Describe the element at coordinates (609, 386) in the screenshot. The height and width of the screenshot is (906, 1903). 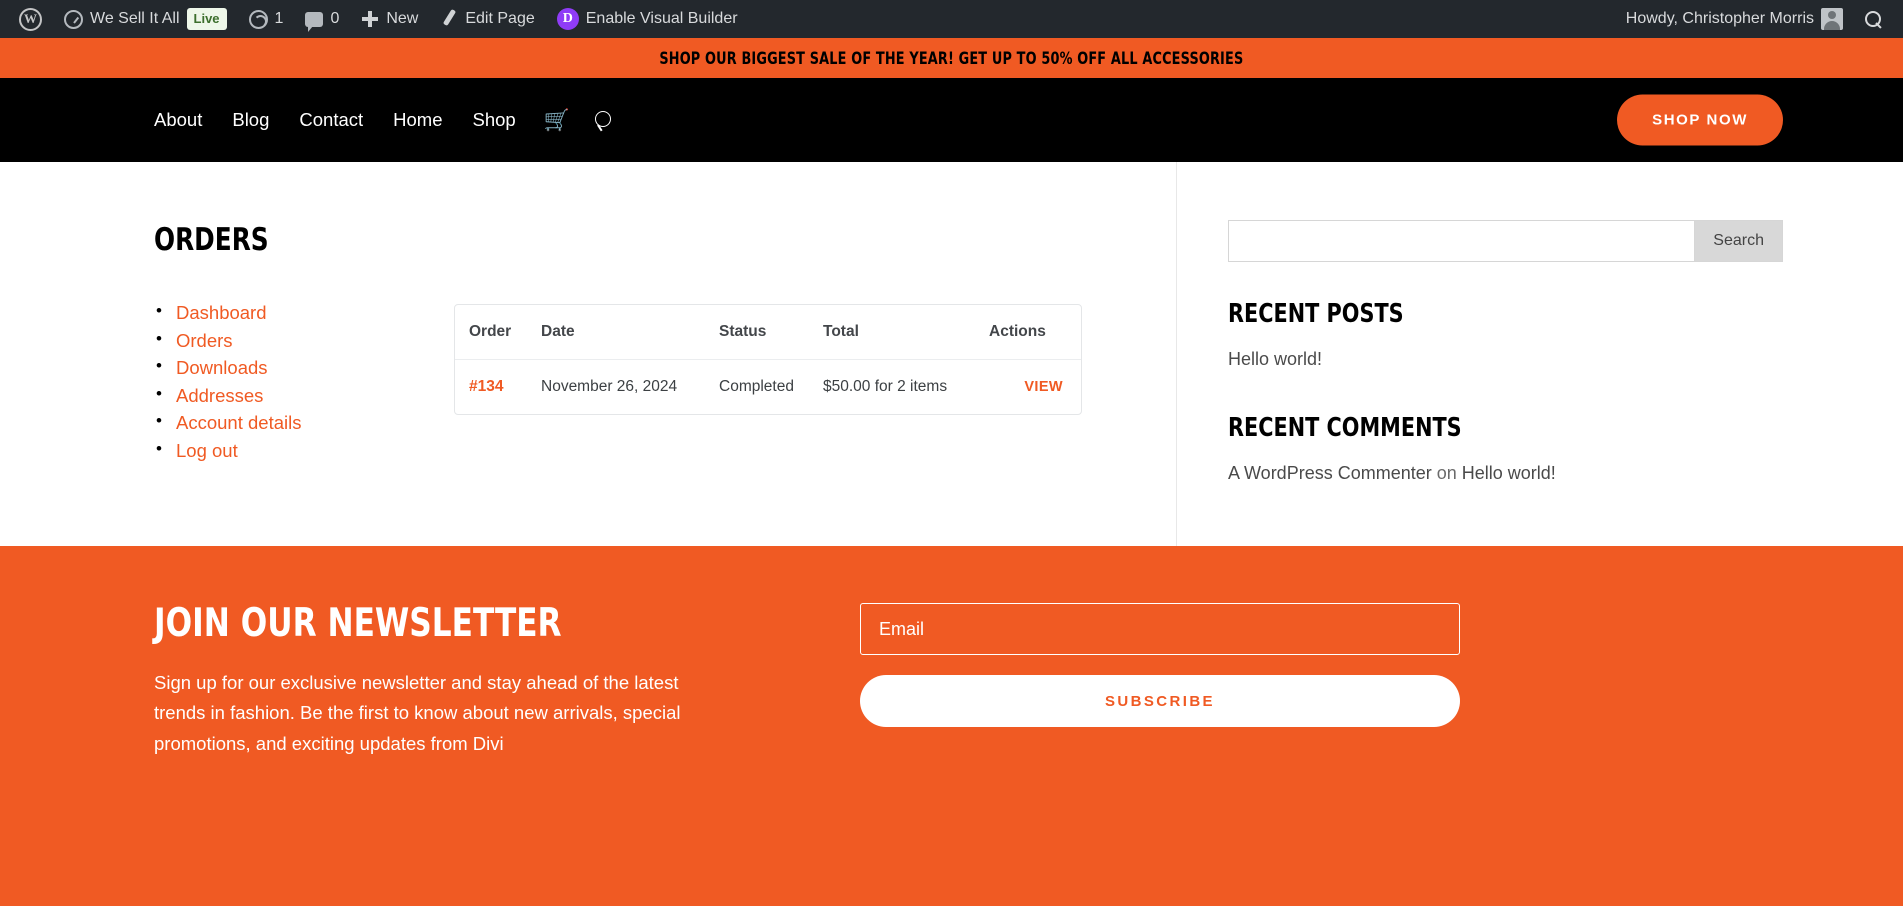
I see `cell-date: November 26, 2024` at that location.